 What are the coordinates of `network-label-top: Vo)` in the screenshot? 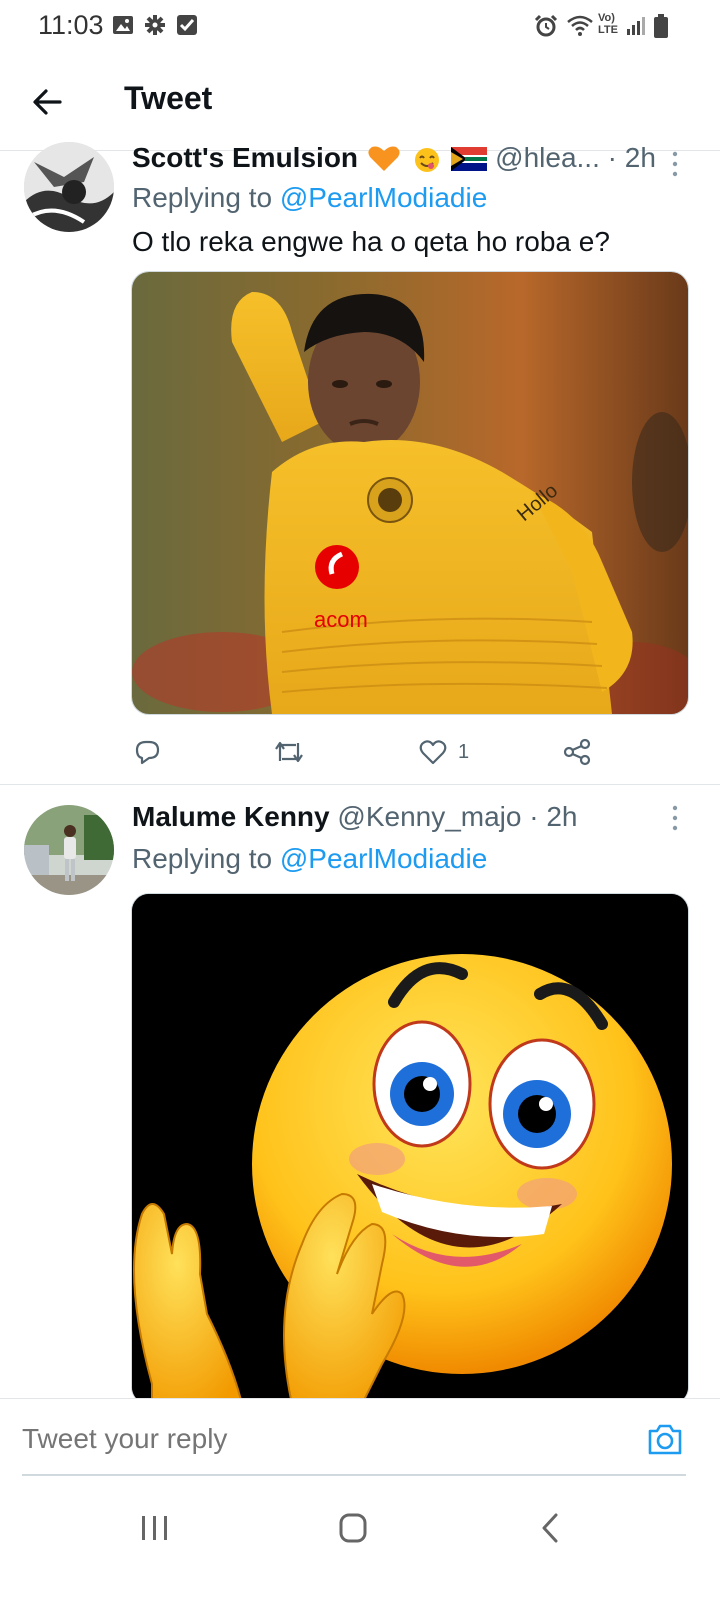 It's located at (606, 18).